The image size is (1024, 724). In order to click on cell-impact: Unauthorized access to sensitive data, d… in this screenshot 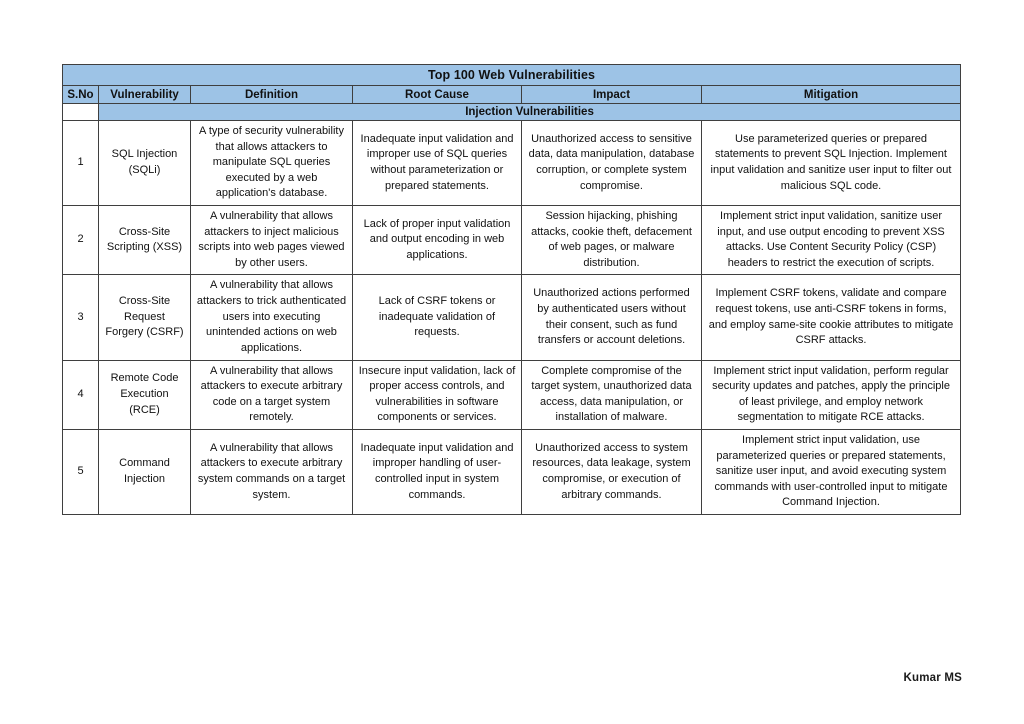, I will do `click(611, 163)`.